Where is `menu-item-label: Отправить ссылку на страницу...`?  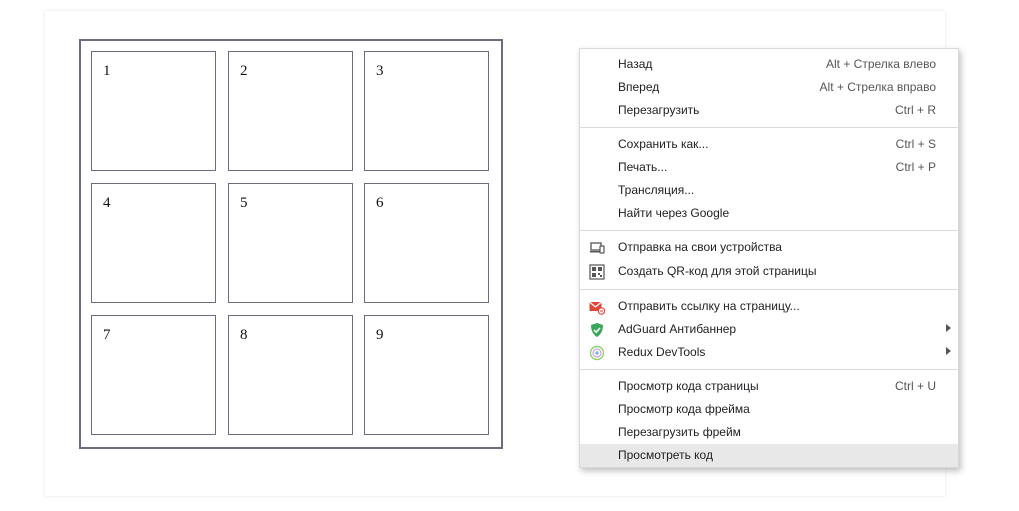 menu-item-label: Отправить ссылку на страницу... is located at coordinates (709, 306).